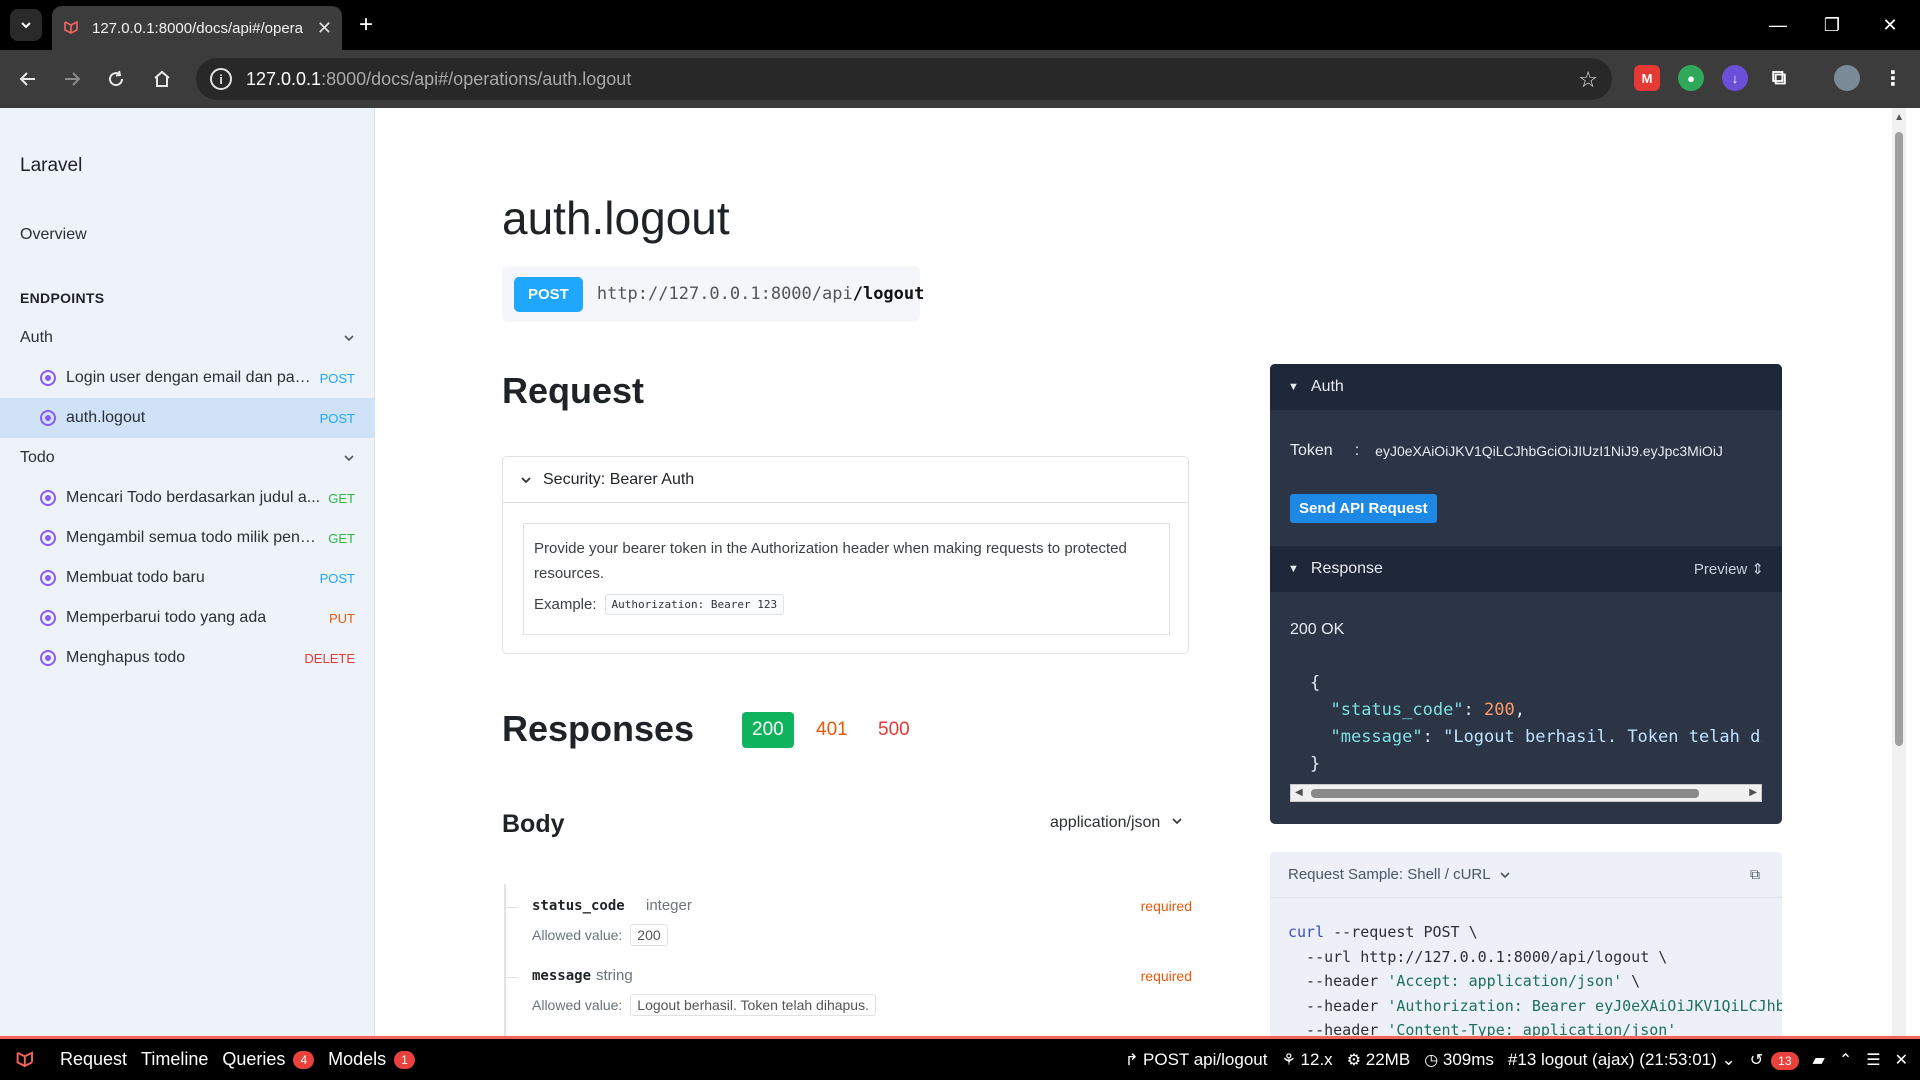 The width and height of the screenshot is (1920, 1080). Describe the element at coordinates (1379, 1060) in the screenshot. I see `debugbar-memory: ⚙ 22MB` at that location.